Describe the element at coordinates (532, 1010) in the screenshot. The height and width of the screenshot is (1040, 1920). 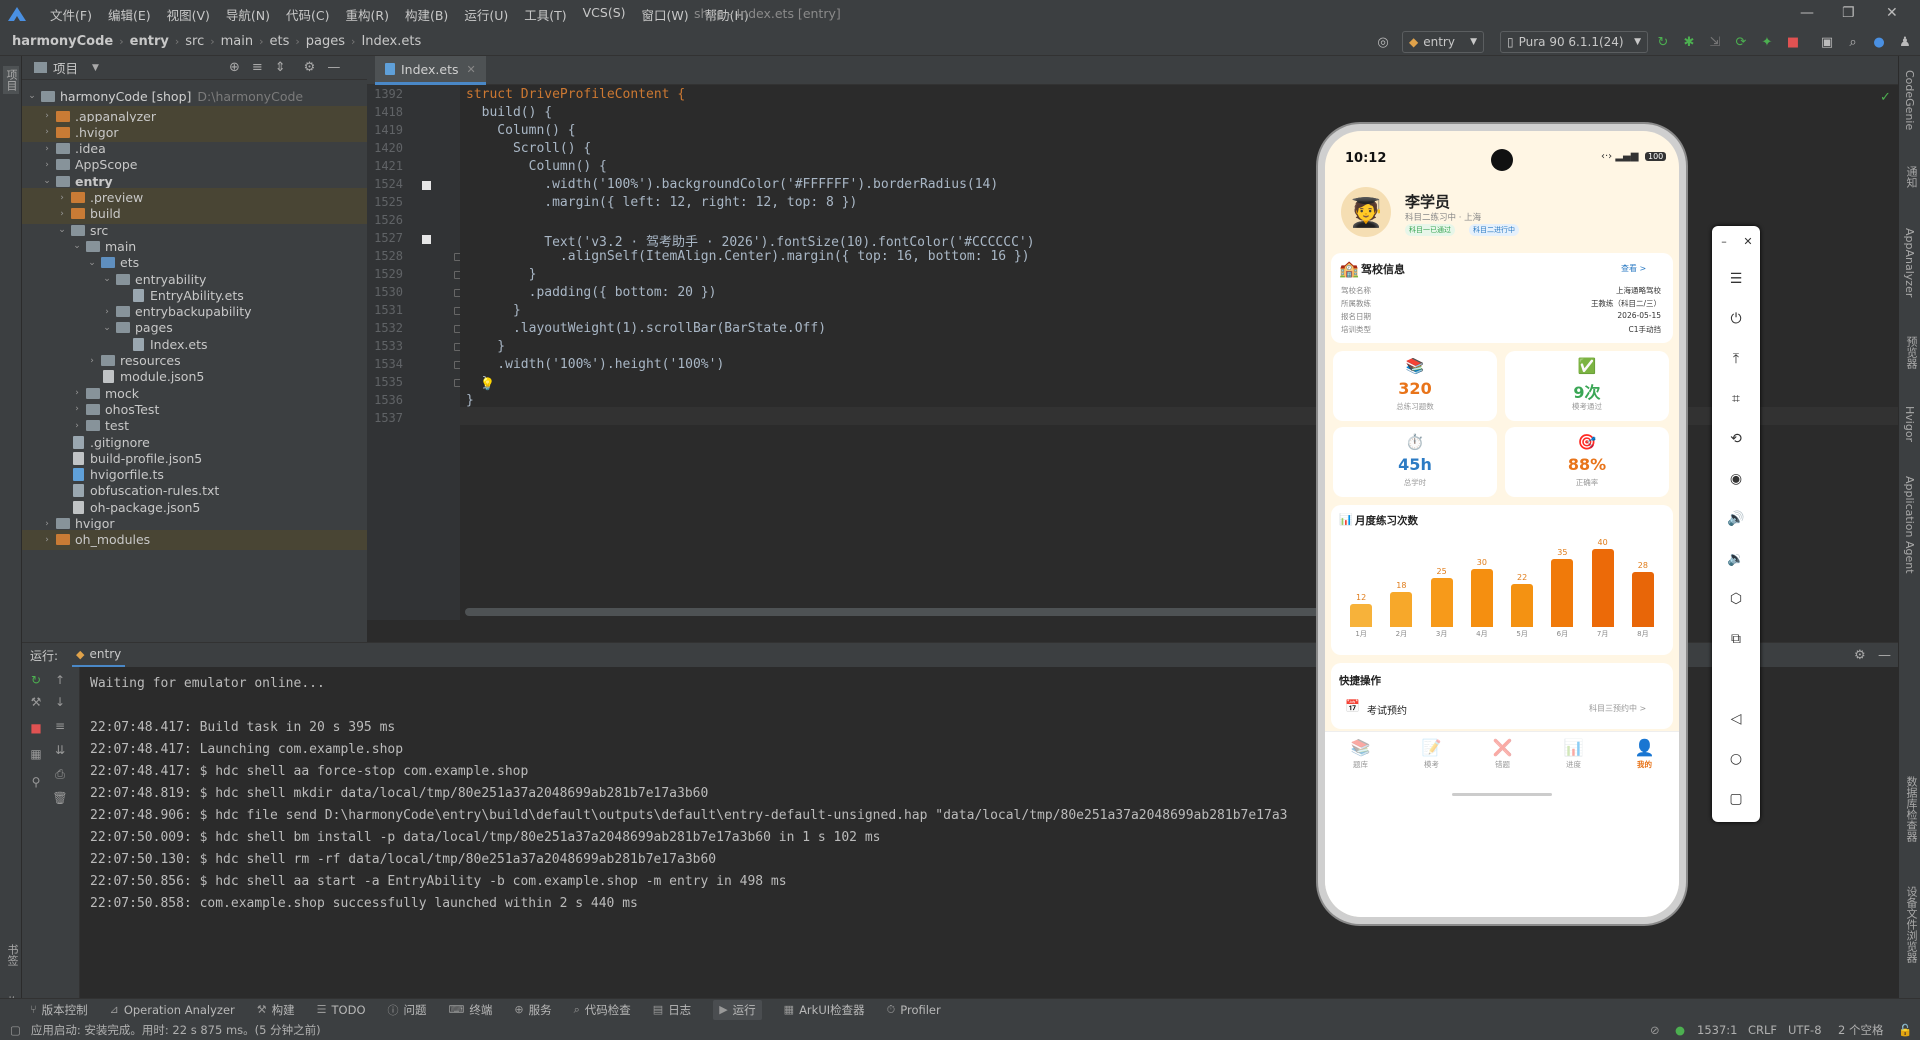
I see `bottom-tab: ⊕ 服务` at that location.